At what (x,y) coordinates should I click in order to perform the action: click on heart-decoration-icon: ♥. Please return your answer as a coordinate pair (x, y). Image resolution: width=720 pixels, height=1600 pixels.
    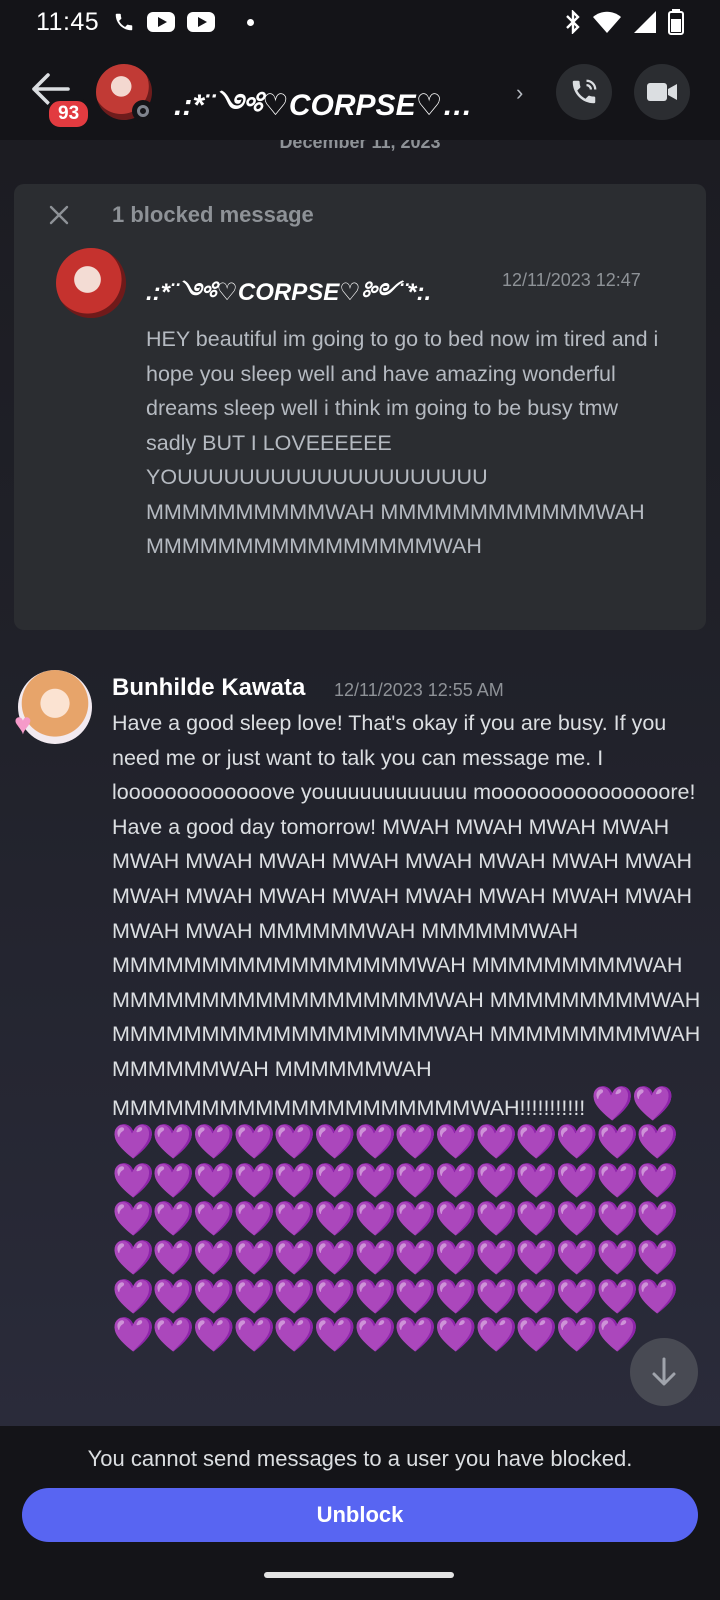
    Looking at the image, I should click on (23, 724).